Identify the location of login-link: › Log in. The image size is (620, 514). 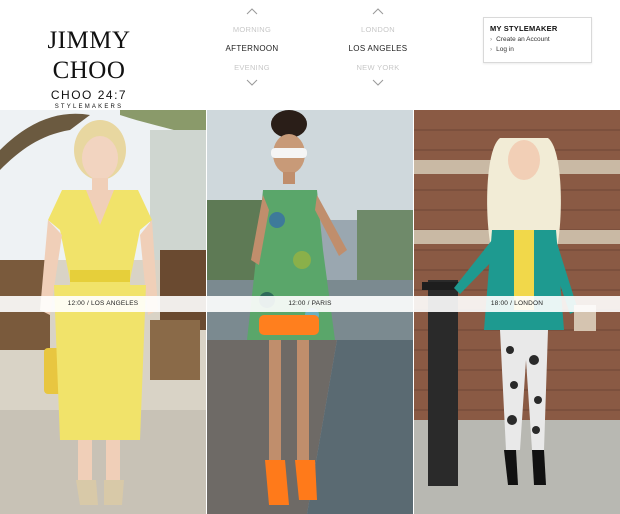
(537, 49).